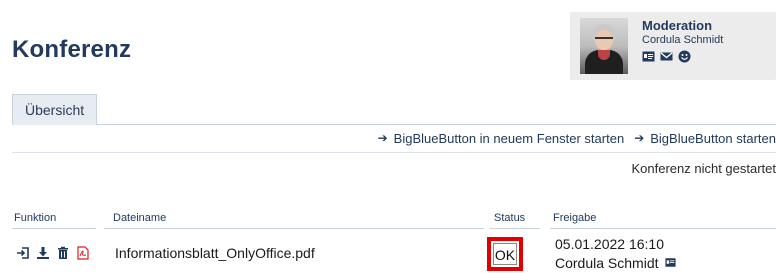 The width and height of the screenshot is (776, 273). What do you see at coordinates (43, 253) in the screenshot?
I see `download-icon` at bounding box center [43, 253].